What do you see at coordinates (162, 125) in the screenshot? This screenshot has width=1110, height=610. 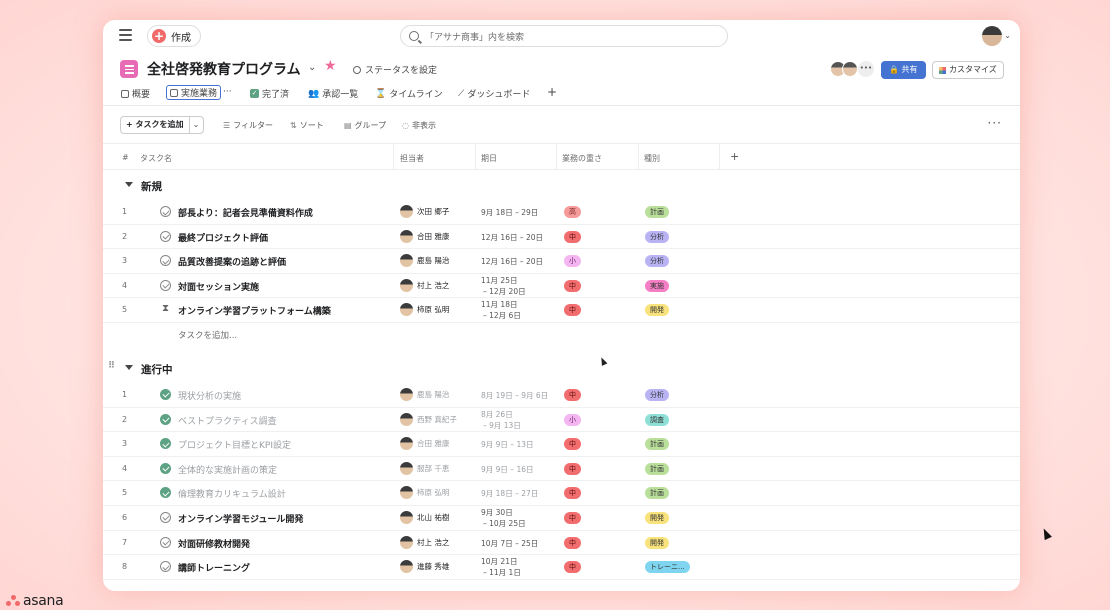 I see `add-task-button: + タスクを追加 ⌄` at bounding box center [162, 125].